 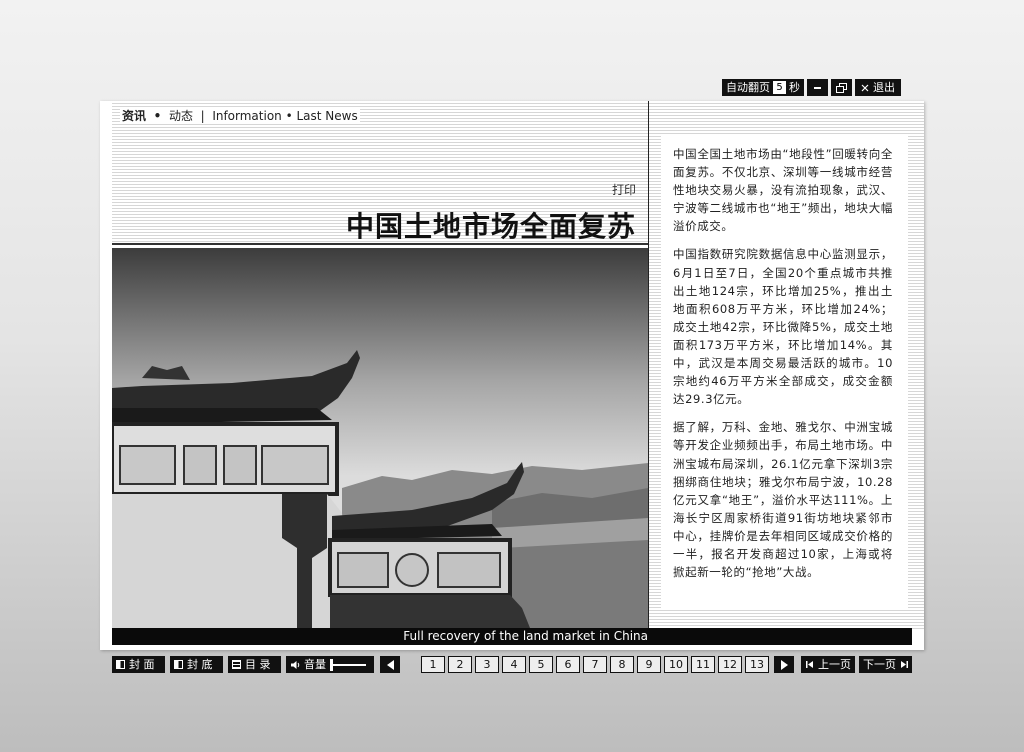 What do you see at coordinates (120, 664) in the screenshot?
I see `front-cover-icon` at bounding box center [120, 664].